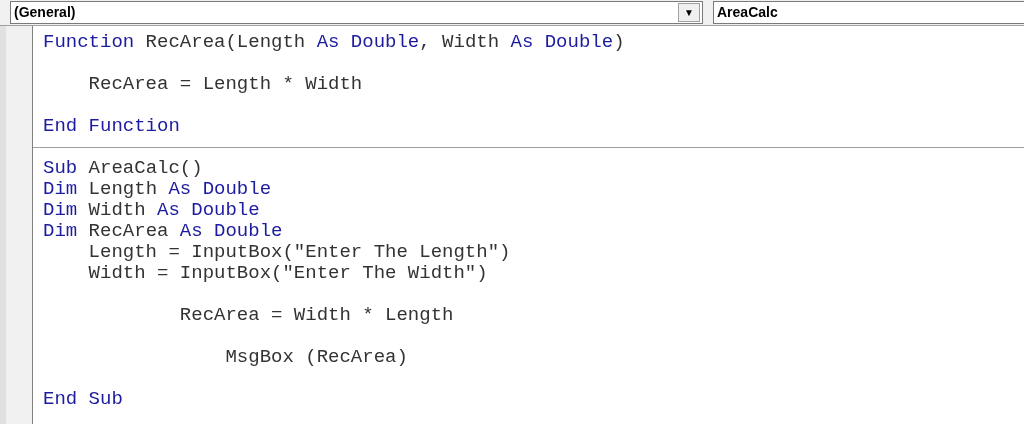 The image size is (1024, 424). I want to click on code-line: RecArea = Length * Width, so click(225, 84).